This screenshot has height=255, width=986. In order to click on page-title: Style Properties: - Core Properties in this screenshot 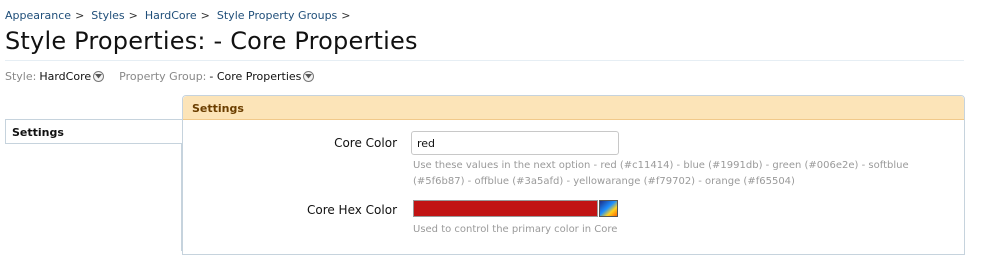, I will do `click(211, 41)`.